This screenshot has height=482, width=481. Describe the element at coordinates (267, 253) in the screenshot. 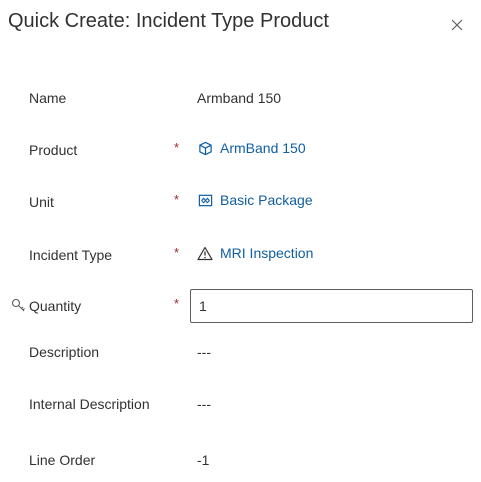

I see `incident-type-link-text: MRI Inspection` at that location.